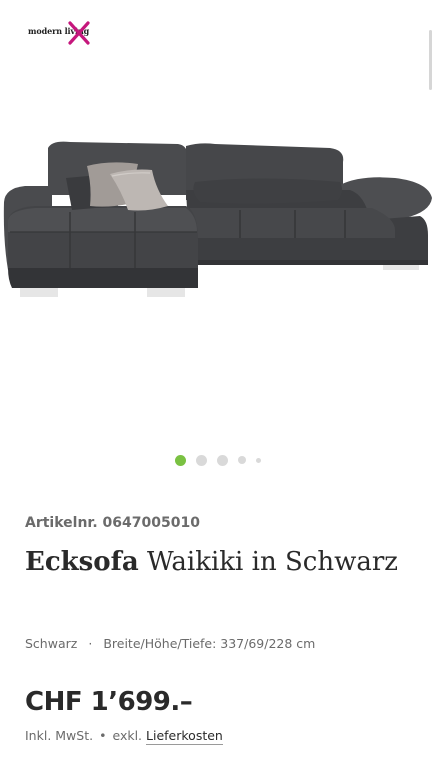 Image resolution: width=435 pixels, height=768 pixels. I want to click on delivery-costs-link: Lieferkosten, so click(184, 736).